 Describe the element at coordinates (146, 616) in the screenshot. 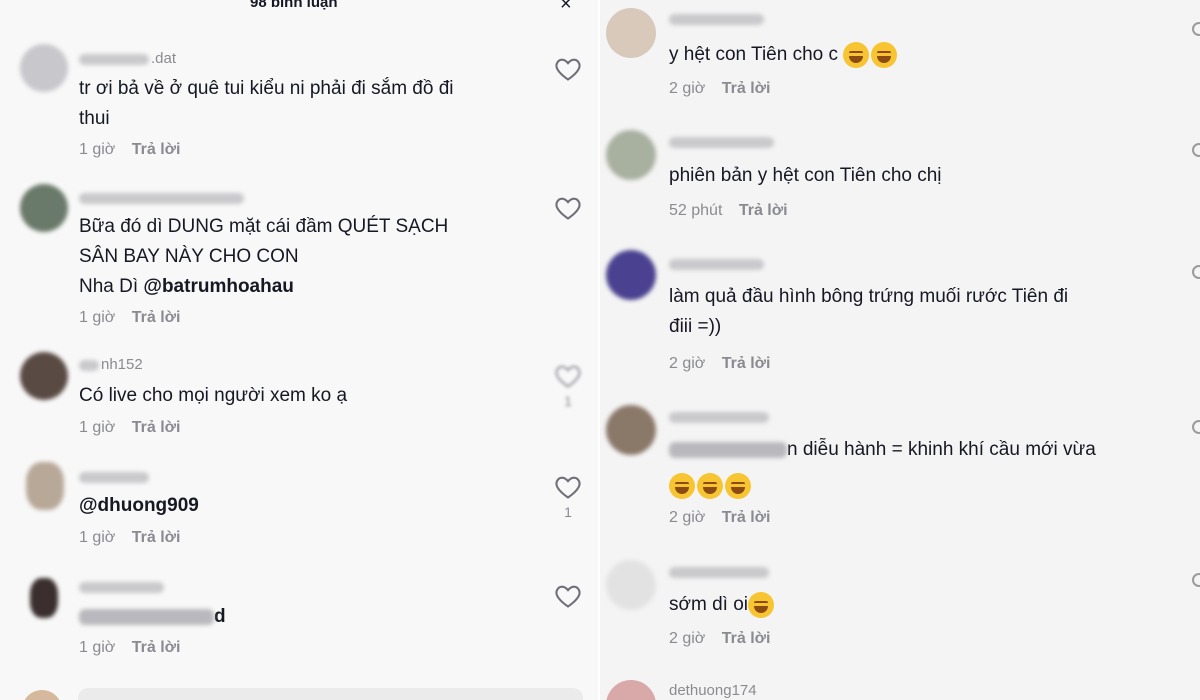

I see `masked-mention` at that location.